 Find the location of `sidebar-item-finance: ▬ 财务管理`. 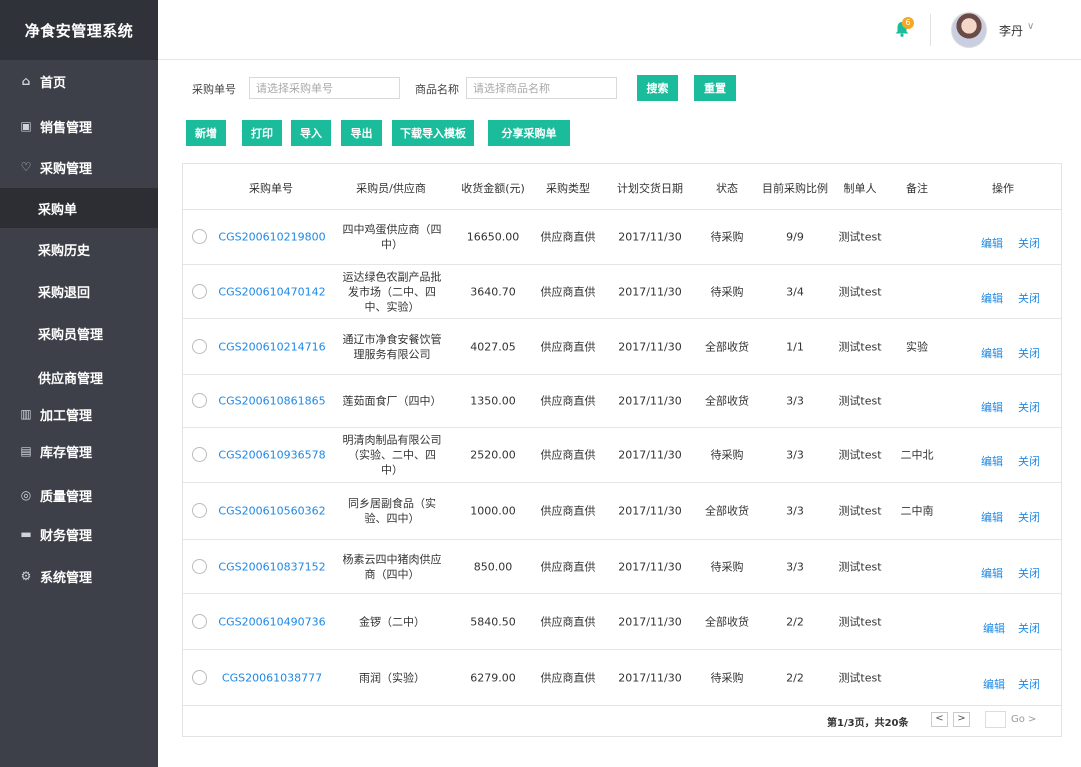

sidebar-item-finance: ▬ 财务管理 is located at coordinates (79, 534).